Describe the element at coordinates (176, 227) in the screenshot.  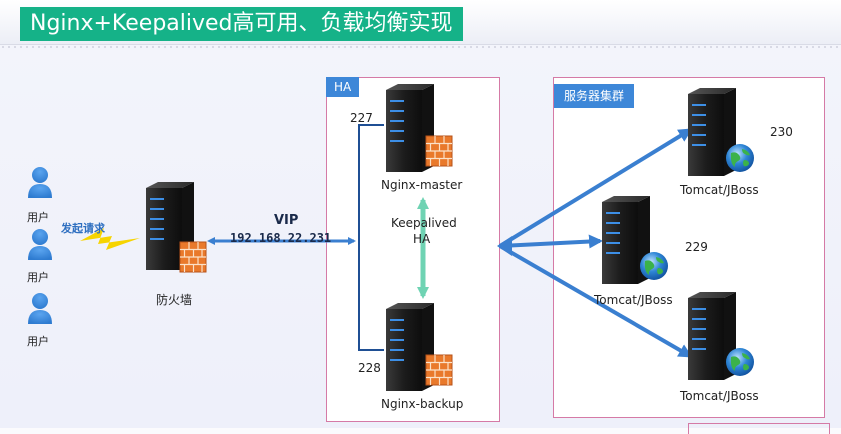
I see `firewall-server-icon` at that location.